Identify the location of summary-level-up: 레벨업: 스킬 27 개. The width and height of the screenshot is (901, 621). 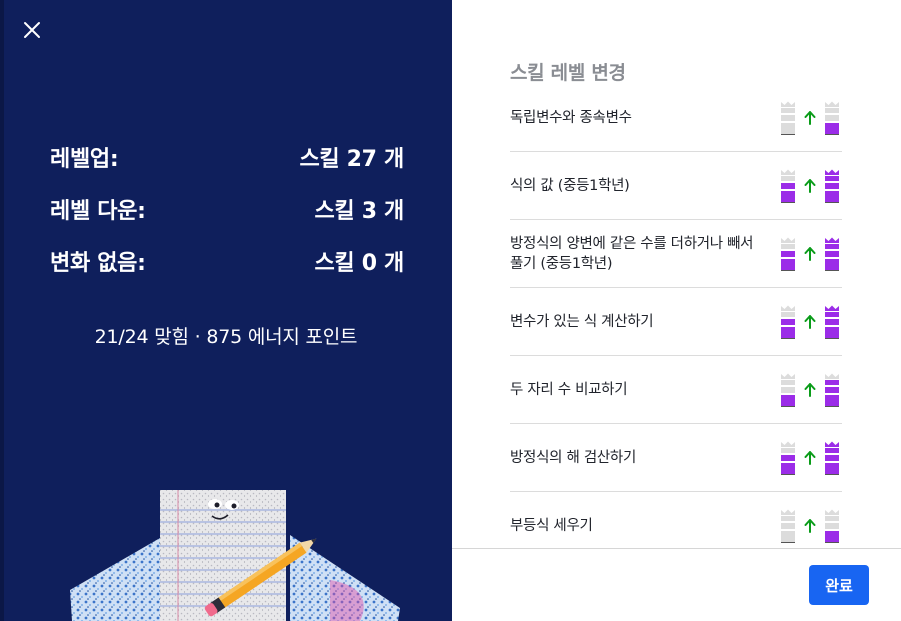
(227, 157).